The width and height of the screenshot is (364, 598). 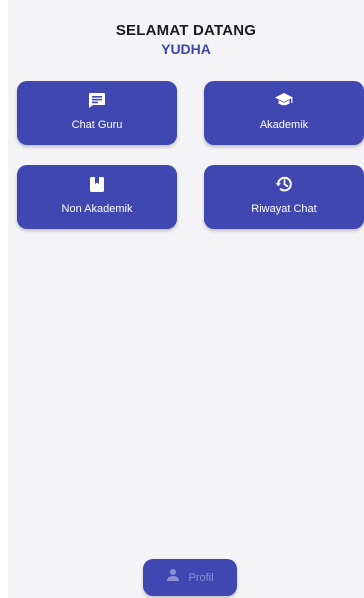 What do you see at coordinates (186, 49) in the screenshot?
I see `user-name: YUDHA` at bounding box center [186, 49].